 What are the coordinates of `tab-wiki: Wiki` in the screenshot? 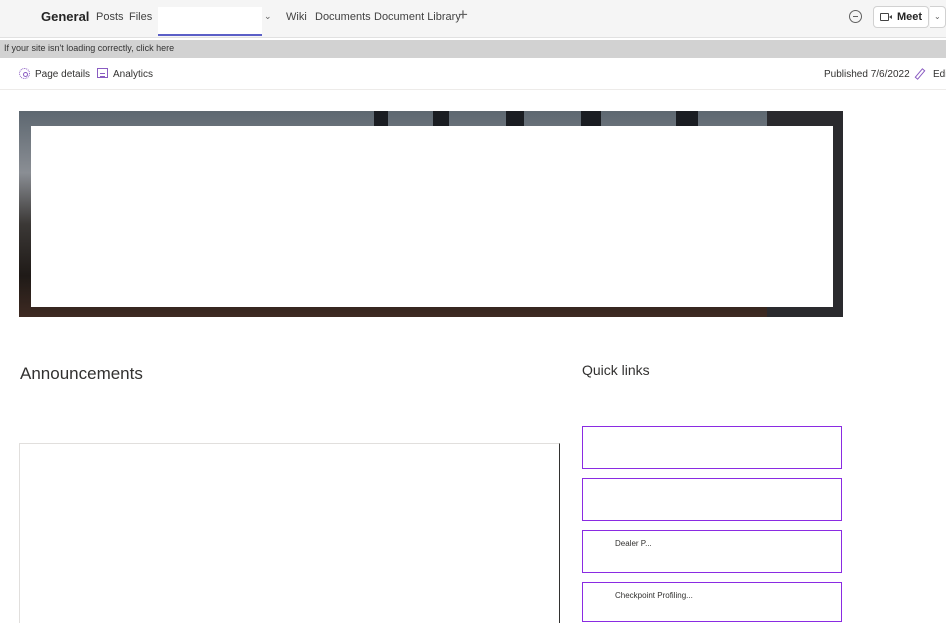 It's located at (296, 17).